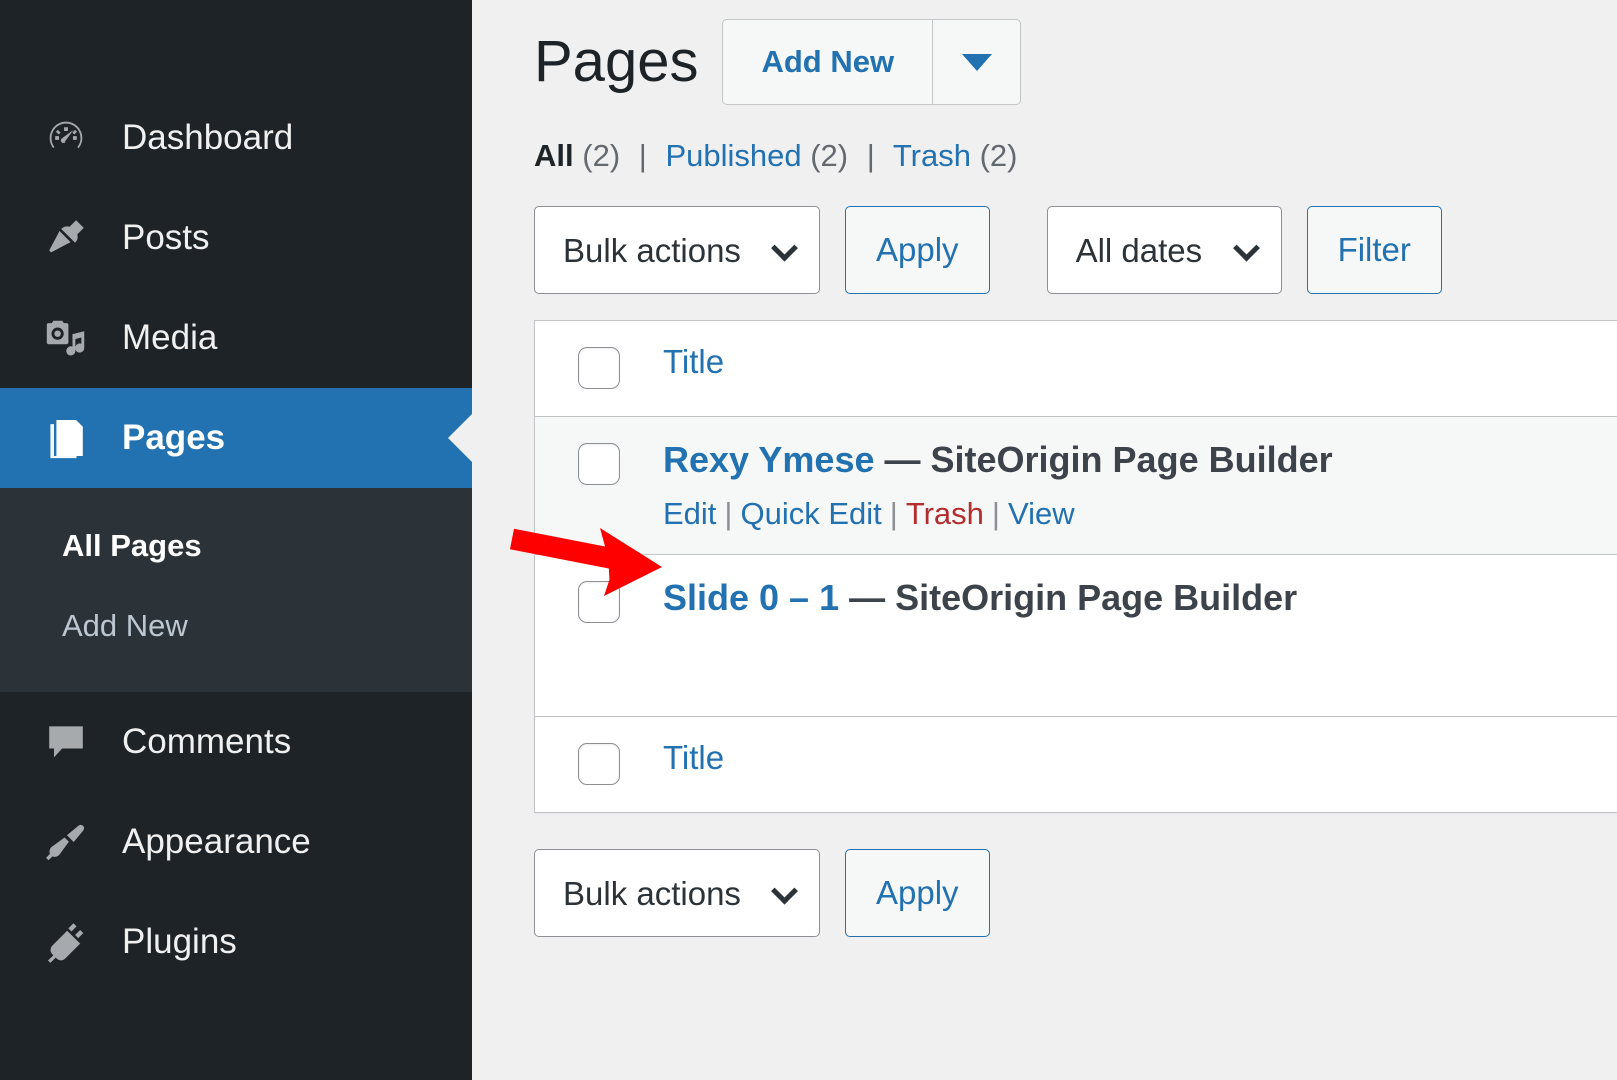  I want to click on column-header-title: Title, so click(1140, 362).